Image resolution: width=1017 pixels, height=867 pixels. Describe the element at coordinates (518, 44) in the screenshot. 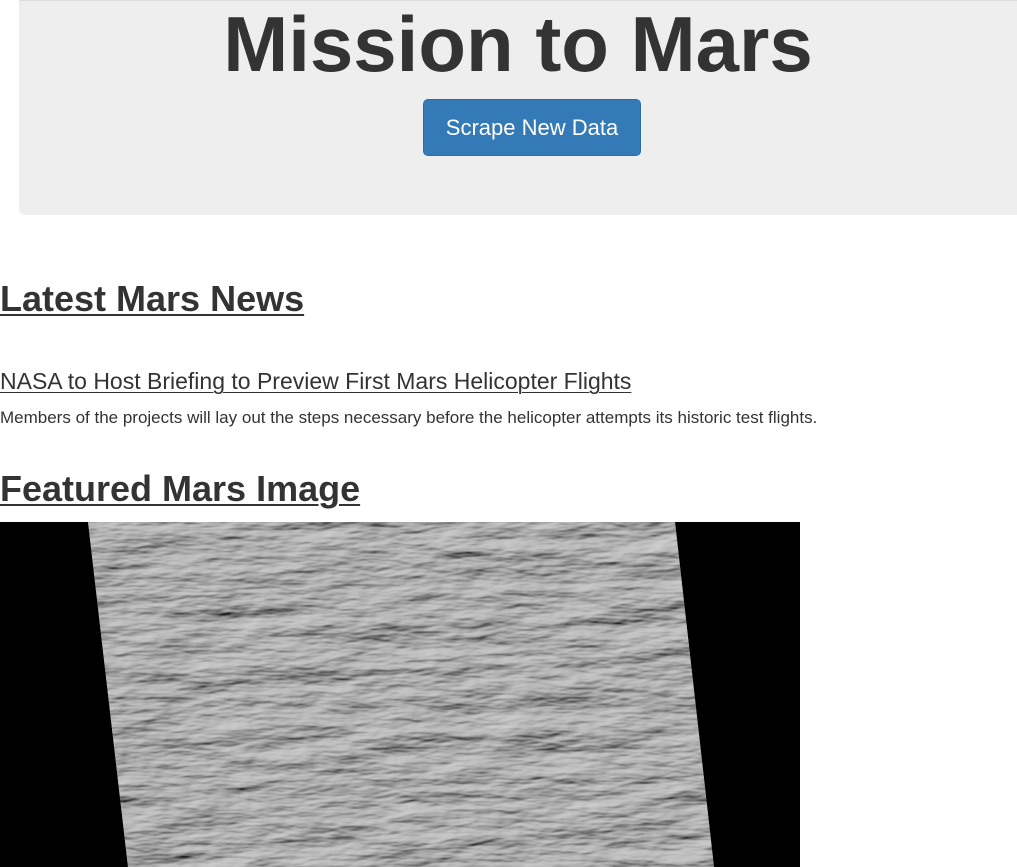

I see `page-title: Mission to Mars` at that location.